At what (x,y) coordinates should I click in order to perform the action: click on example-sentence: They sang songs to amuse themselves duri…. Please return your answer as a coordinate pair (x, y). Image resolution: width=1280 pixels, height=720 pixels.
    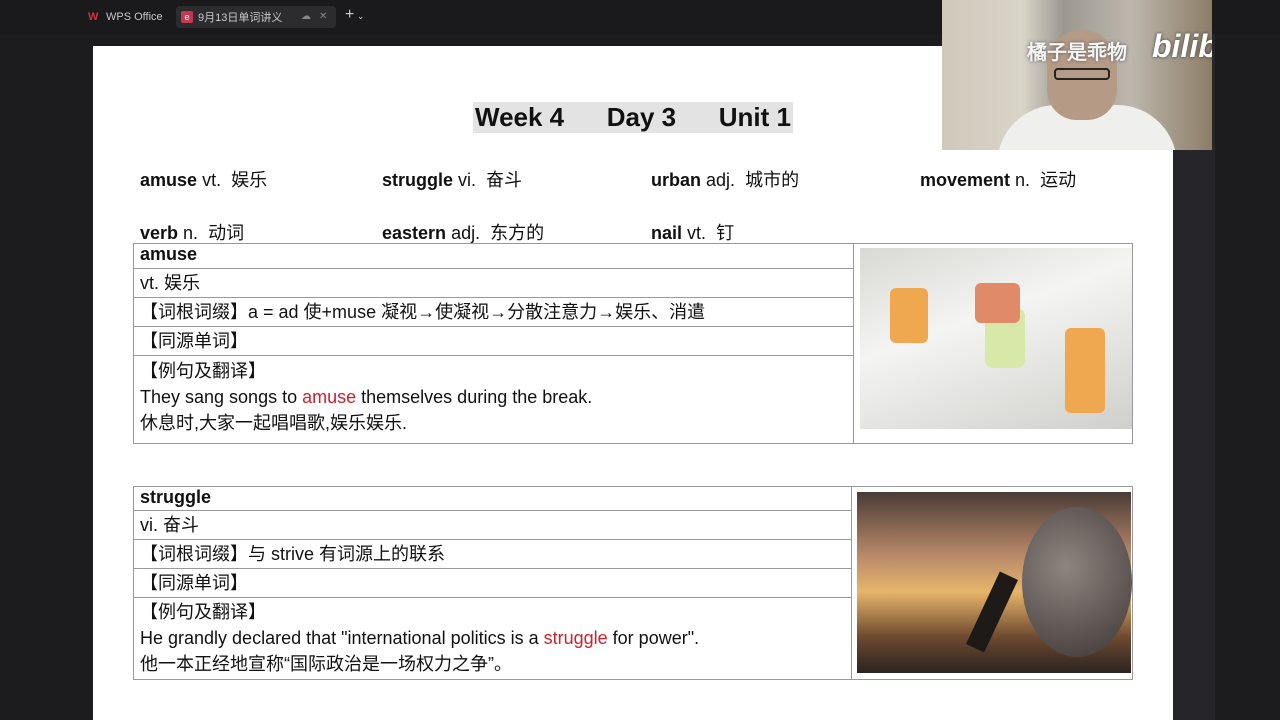
    Looking at the image, I should click on (366, 397).